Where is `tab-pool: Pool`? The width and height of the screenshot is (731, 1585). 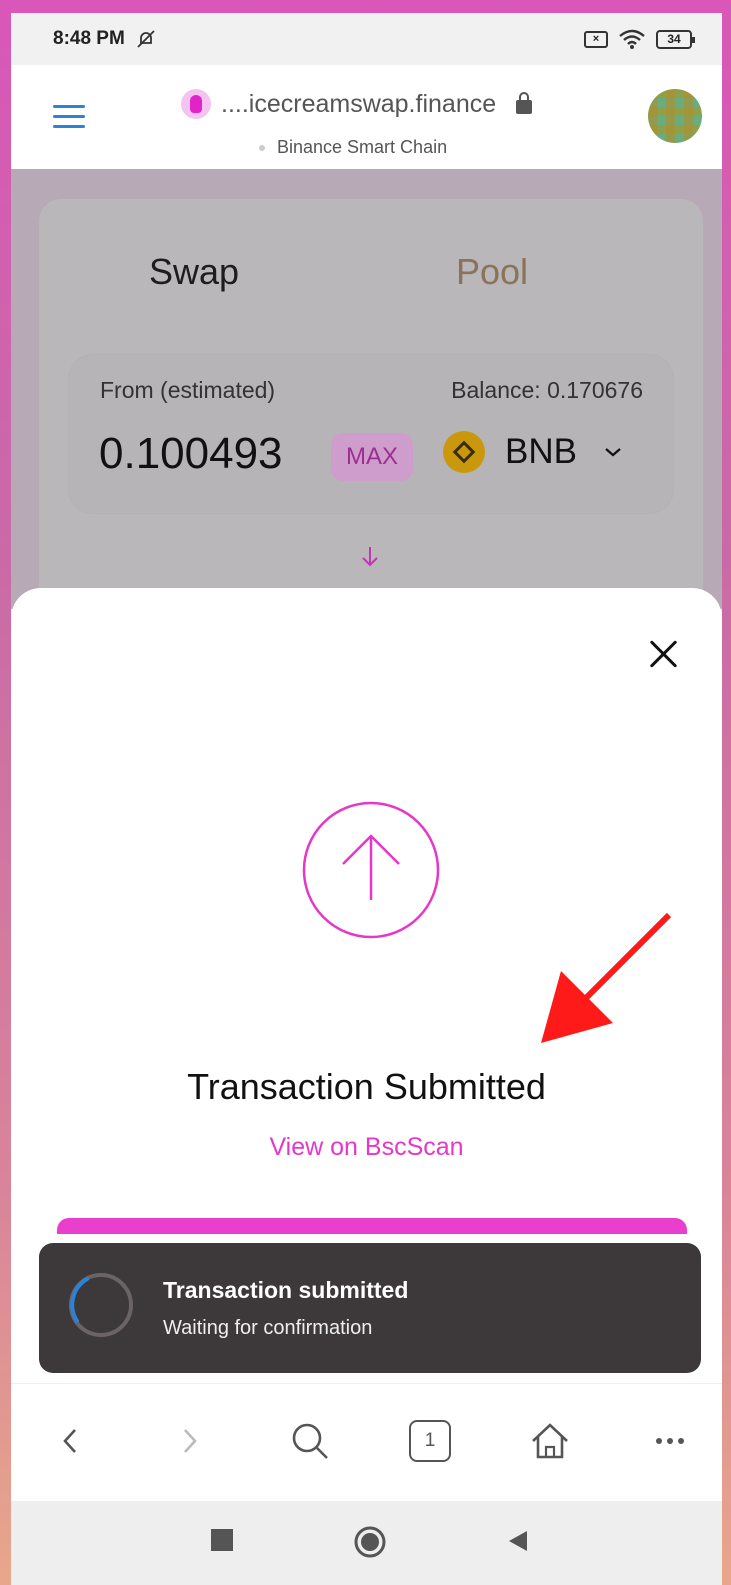
tab-pool: Pool is located at coordinates (537, 272).